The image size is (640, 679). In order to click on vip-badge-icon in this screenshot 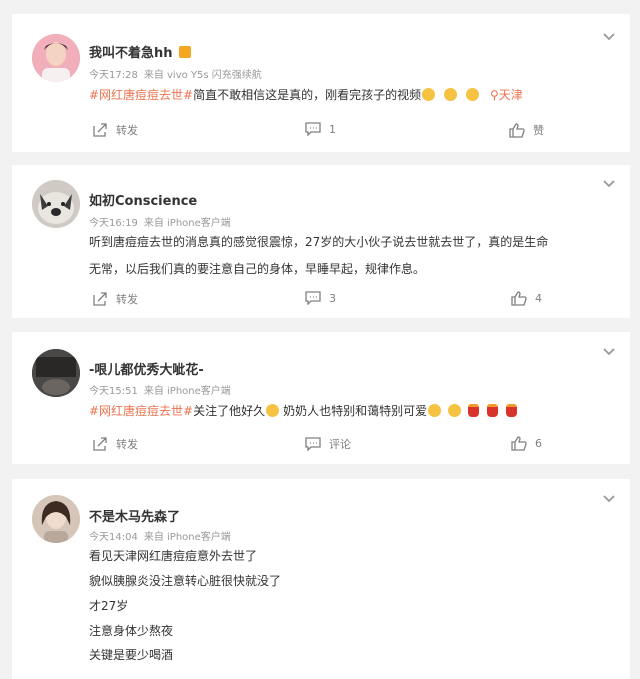, I will do `click(185, 52)`.